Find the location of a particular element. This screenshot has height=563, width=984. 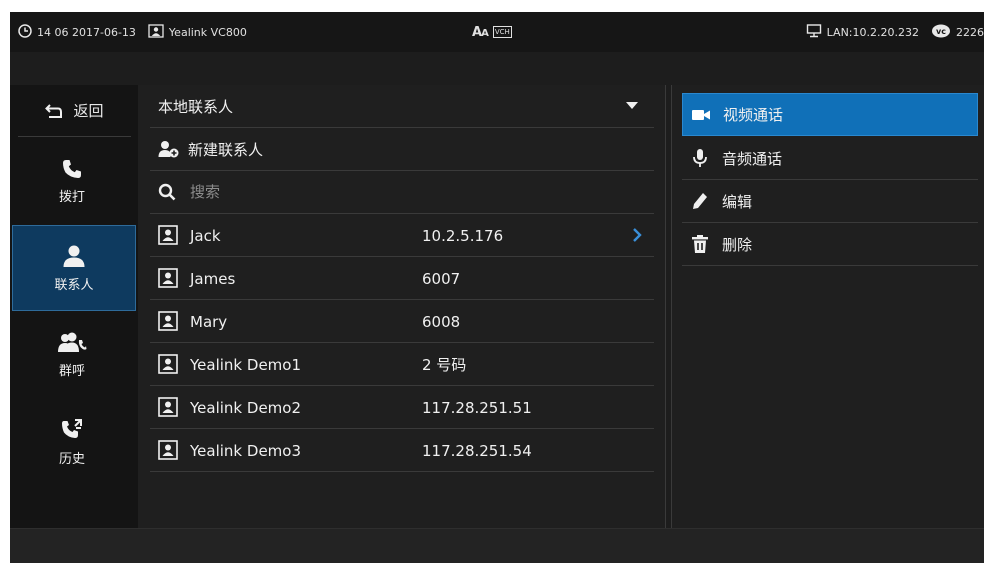

status-device-name: Yealink VC800 is located at coordinates (207, 32).